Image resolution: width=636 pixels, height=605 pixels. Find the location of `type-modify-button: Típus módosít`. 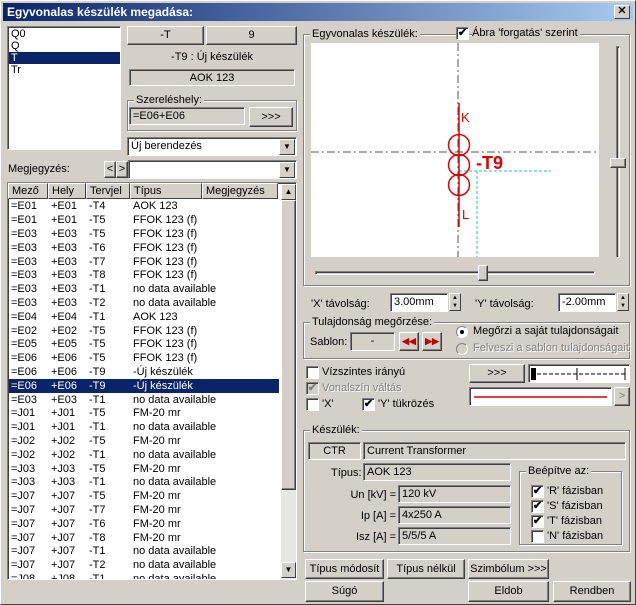

type-modify-button: Típus módosít is located at coordinates (344, 569).